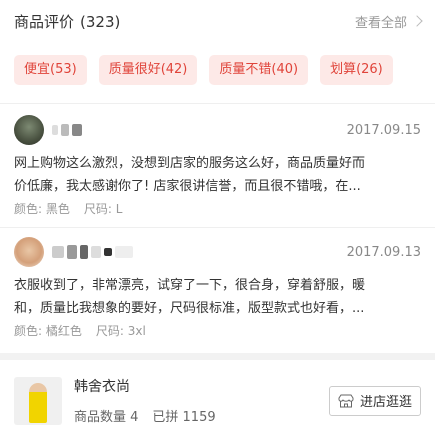 Image resolution: width=435 pixels, height=441 pixels. Describe the element at coordinates (48, 331) in the screenshot. I see `review-color: 颜色: 橘红色` at that location.